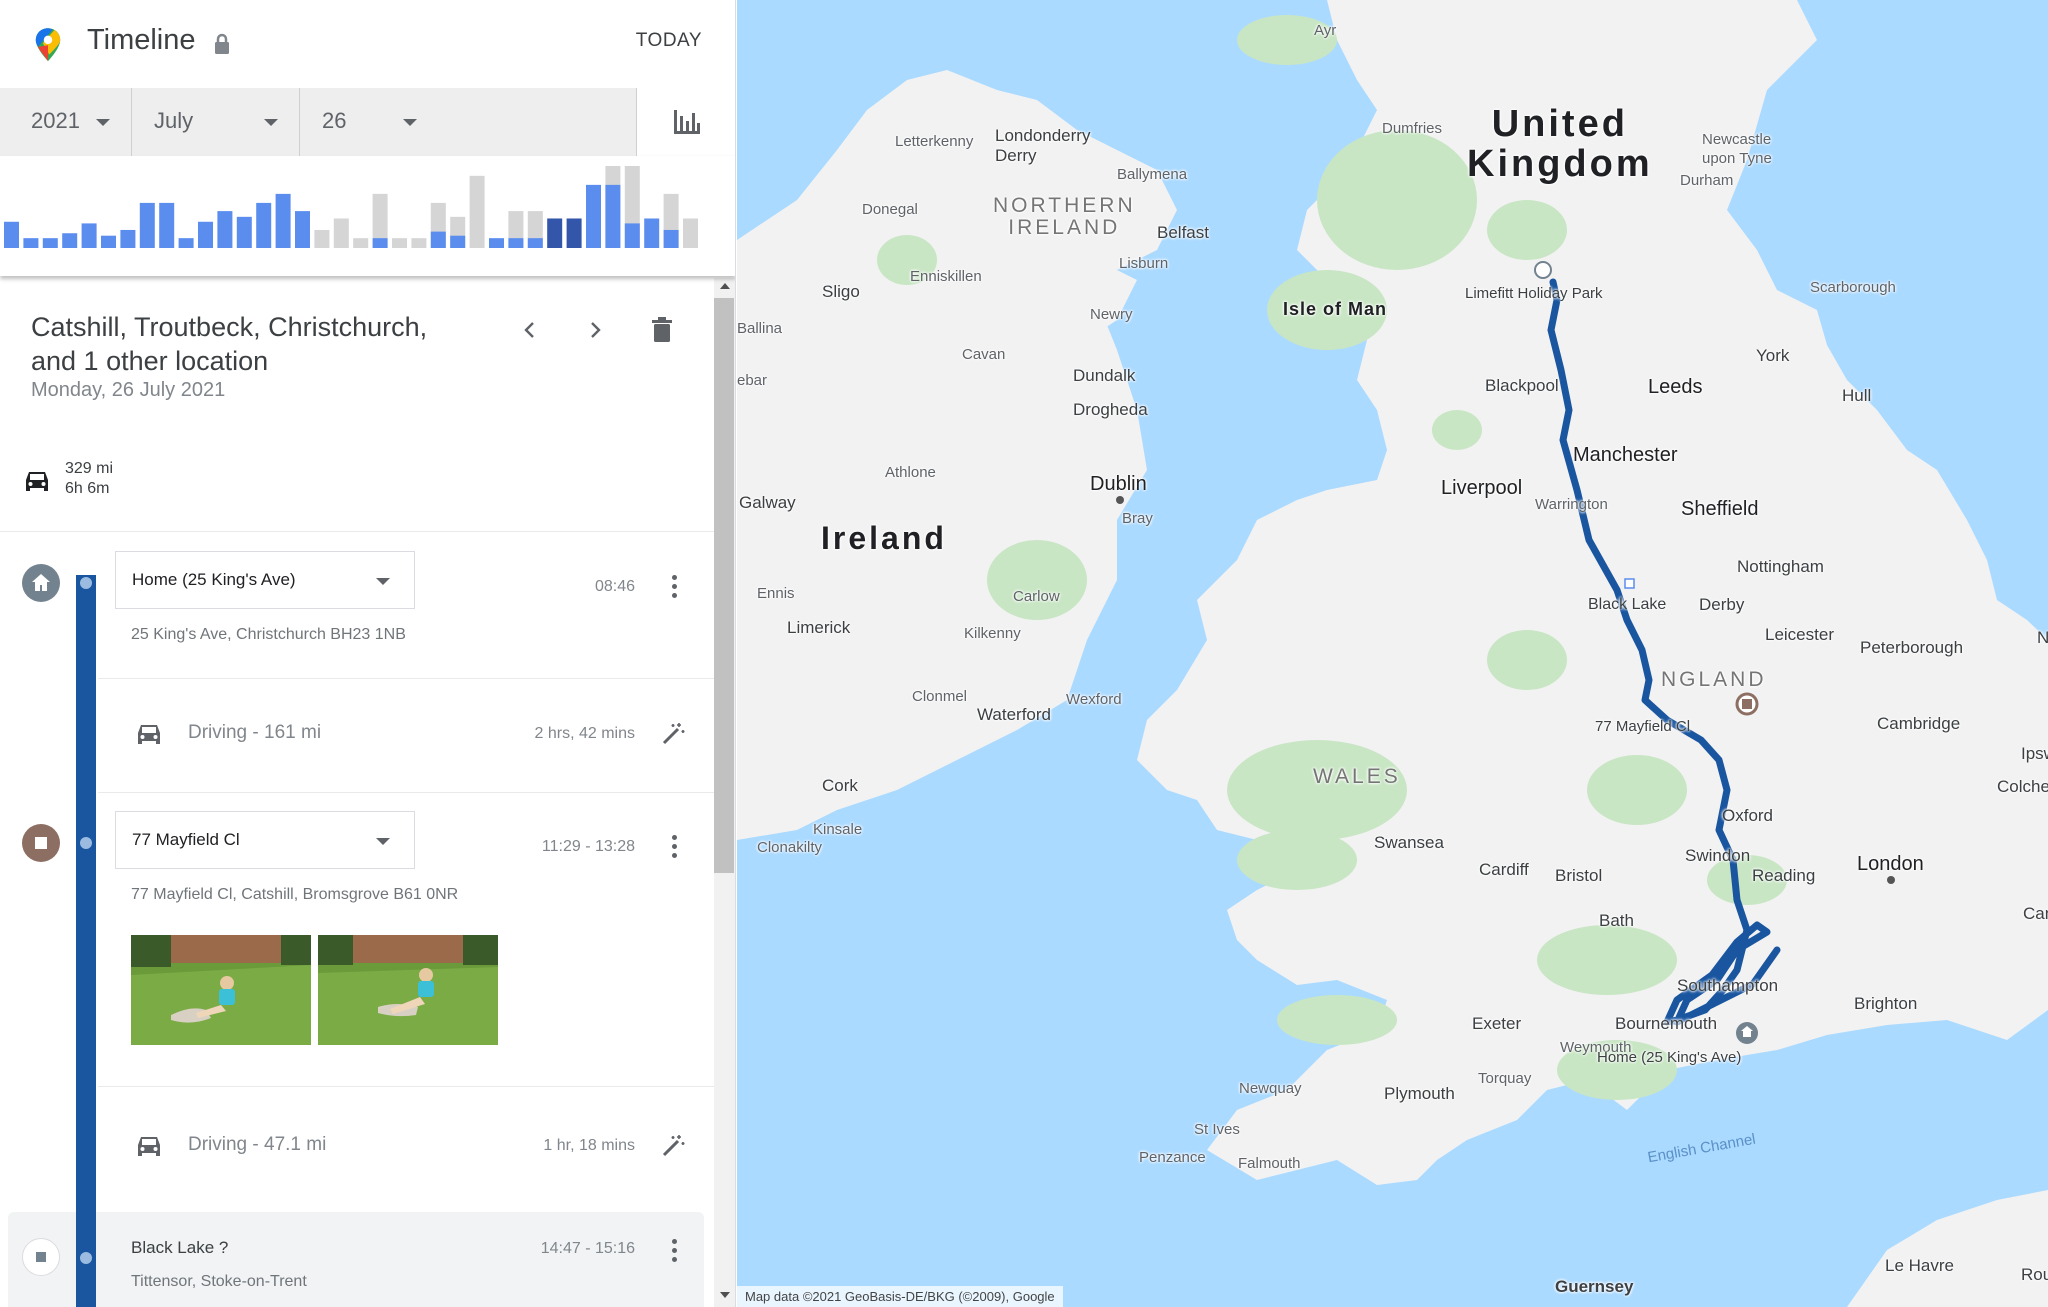  What do you see at coordinates (776, 593) in the screenshot?
I see `map-label: Ennis` at bounding box center [776, 593].